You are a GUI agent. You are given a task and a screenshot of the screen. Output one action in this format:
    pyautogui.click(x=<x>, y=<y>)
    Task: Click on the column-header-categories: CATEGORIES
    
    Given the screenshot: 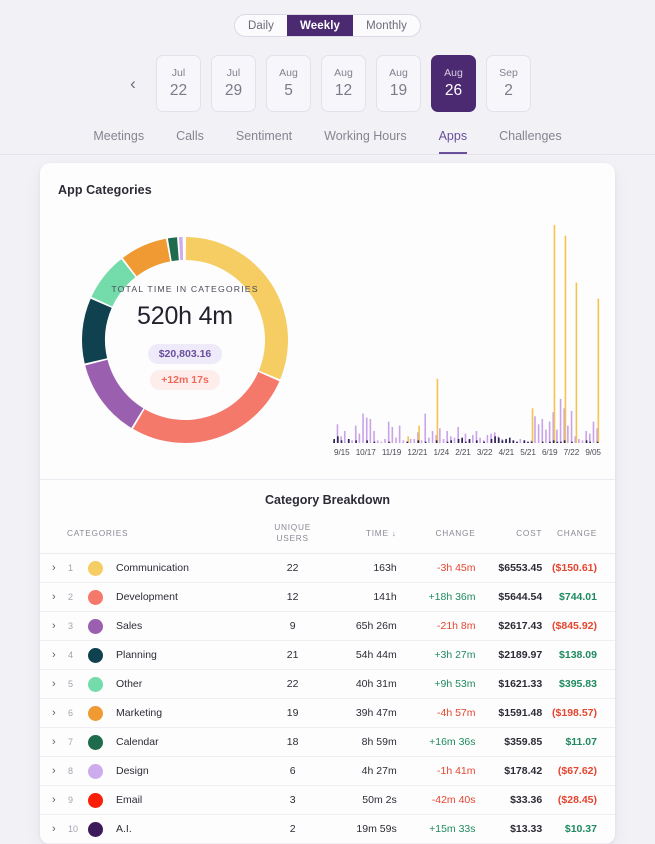 What is the action you would take?
    pyautogui.click(x=148, y=536)
    